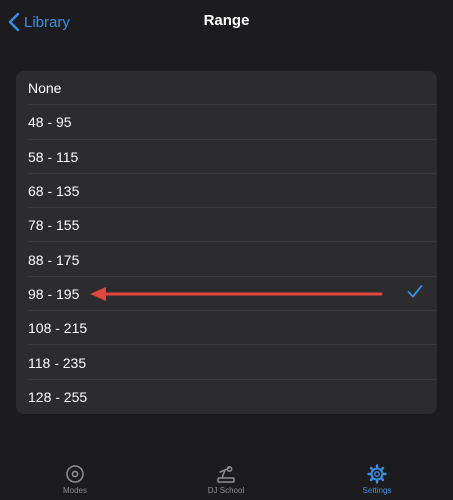  What do you see at coordinates (226, 122) in the screenshot?
I see `range-option-48-95: 48 - 95` at bounding box center [226, 122].